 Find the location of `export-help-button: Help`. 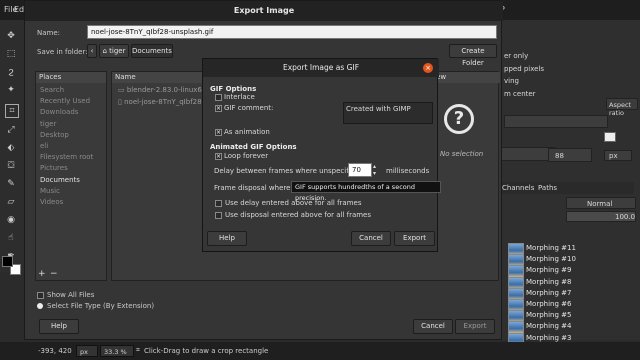

export-help-button: Help is located at coordinates (59, 326).